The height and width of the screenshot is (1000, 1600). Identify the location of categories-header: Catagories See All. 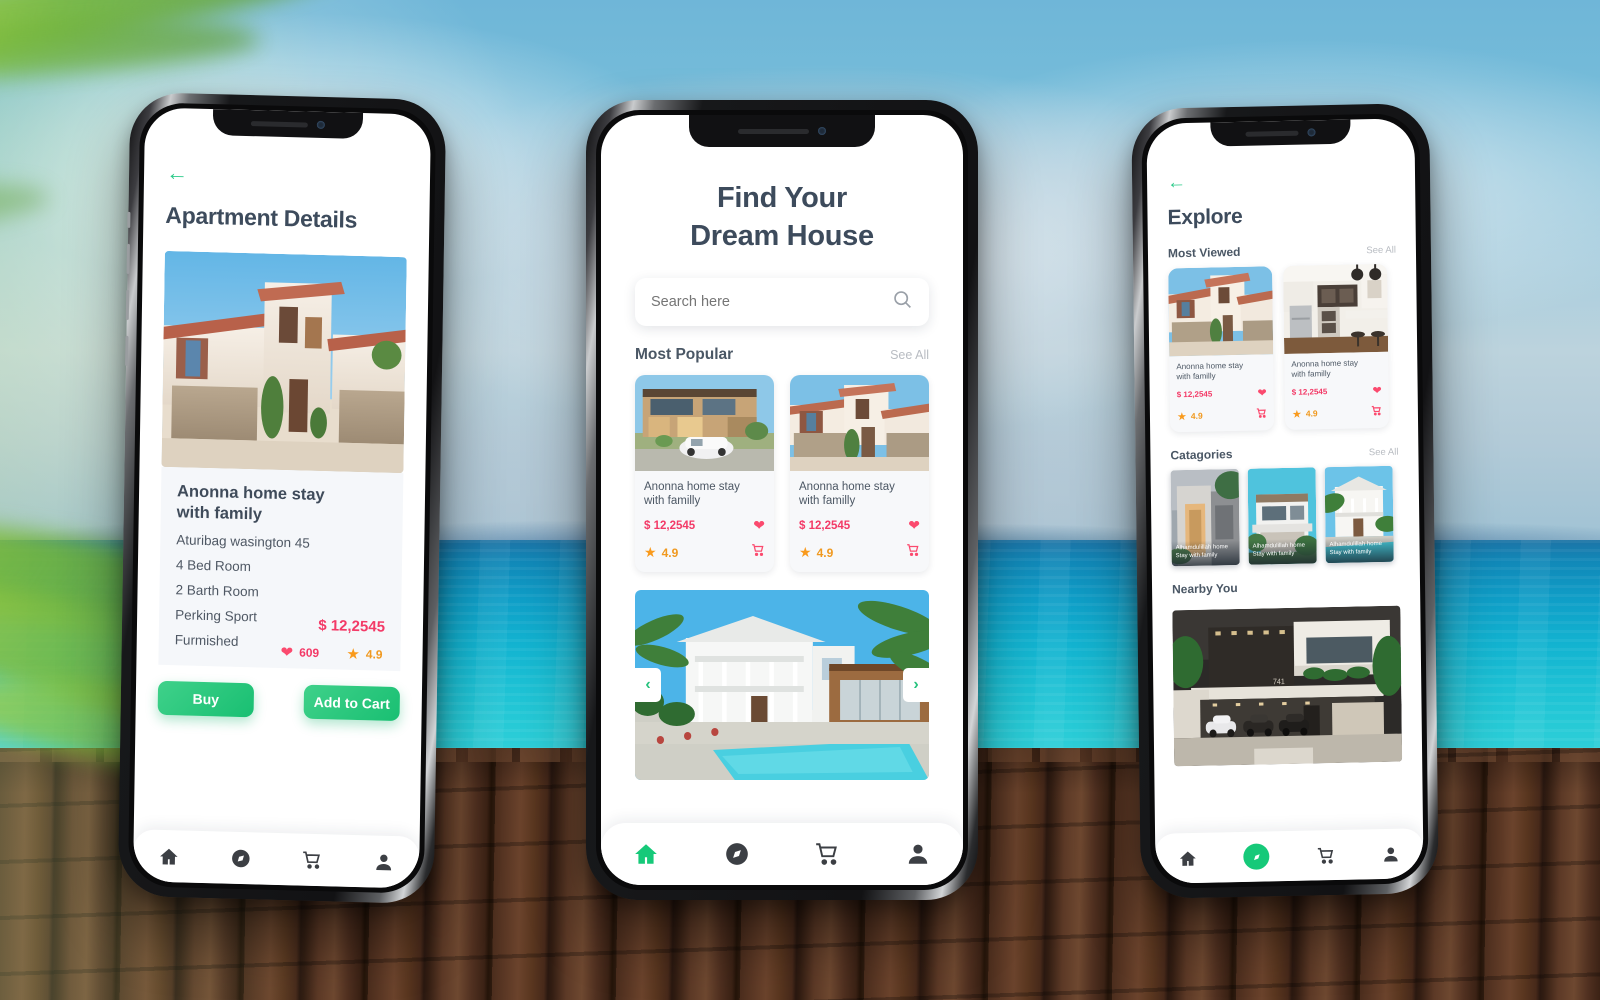
(1284, 453).